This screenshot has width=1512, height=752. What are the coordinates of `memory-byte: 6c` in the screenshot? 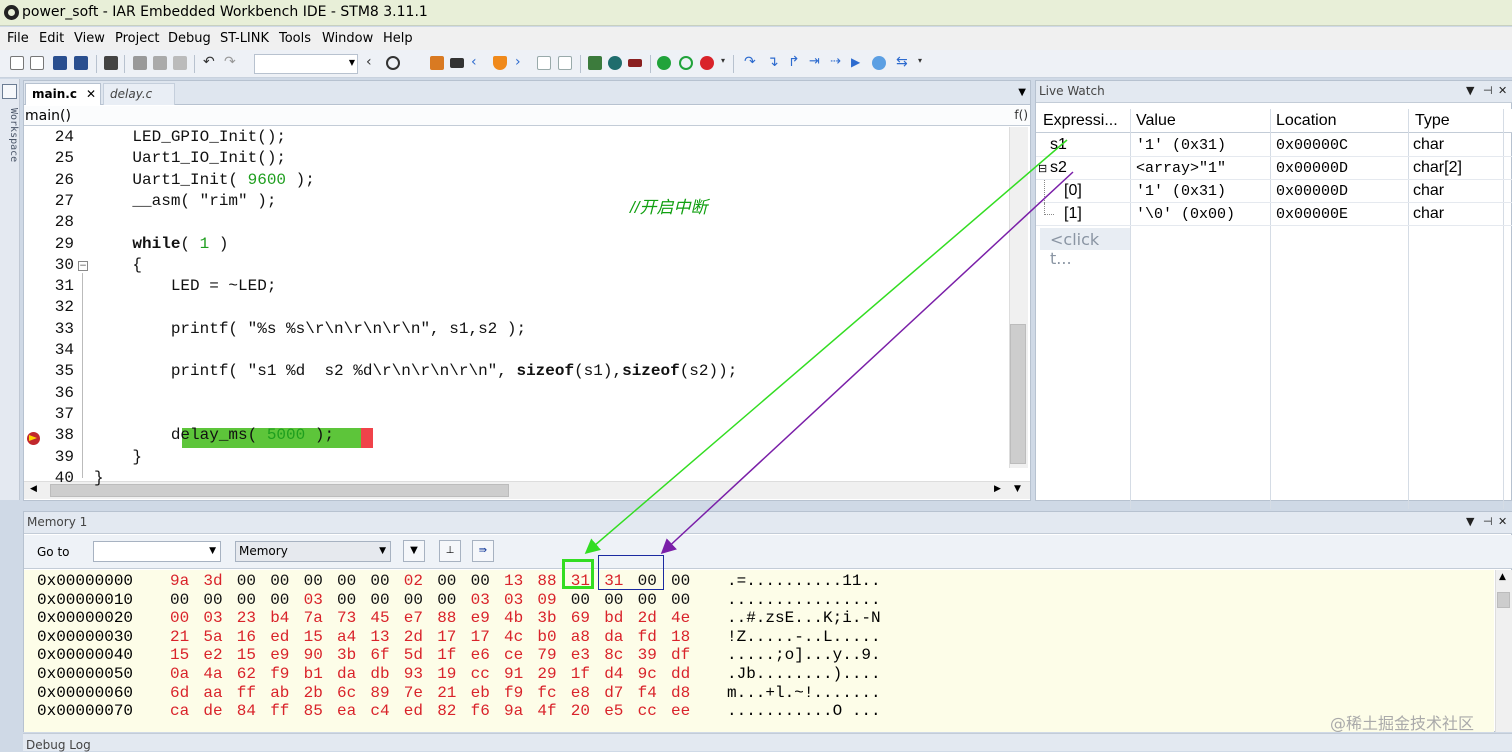 It's located at (348, 693).